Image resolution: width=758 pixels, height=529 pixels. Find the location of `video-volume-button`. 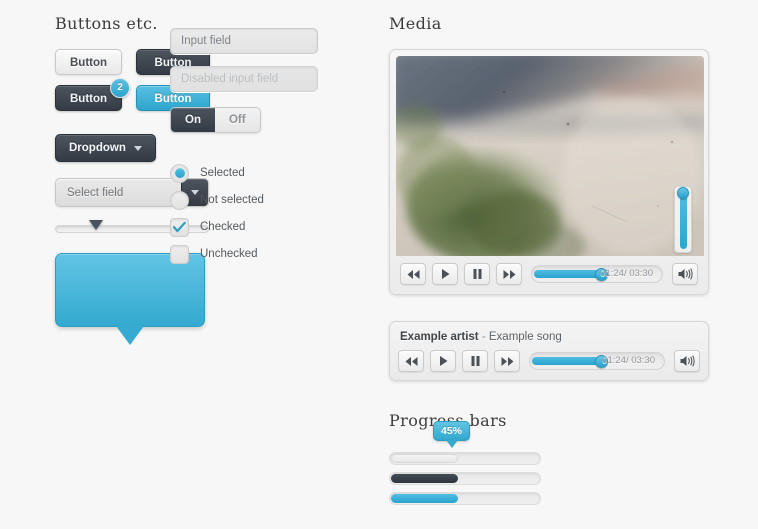

video-volume-button is located at coordinates (685, 274).